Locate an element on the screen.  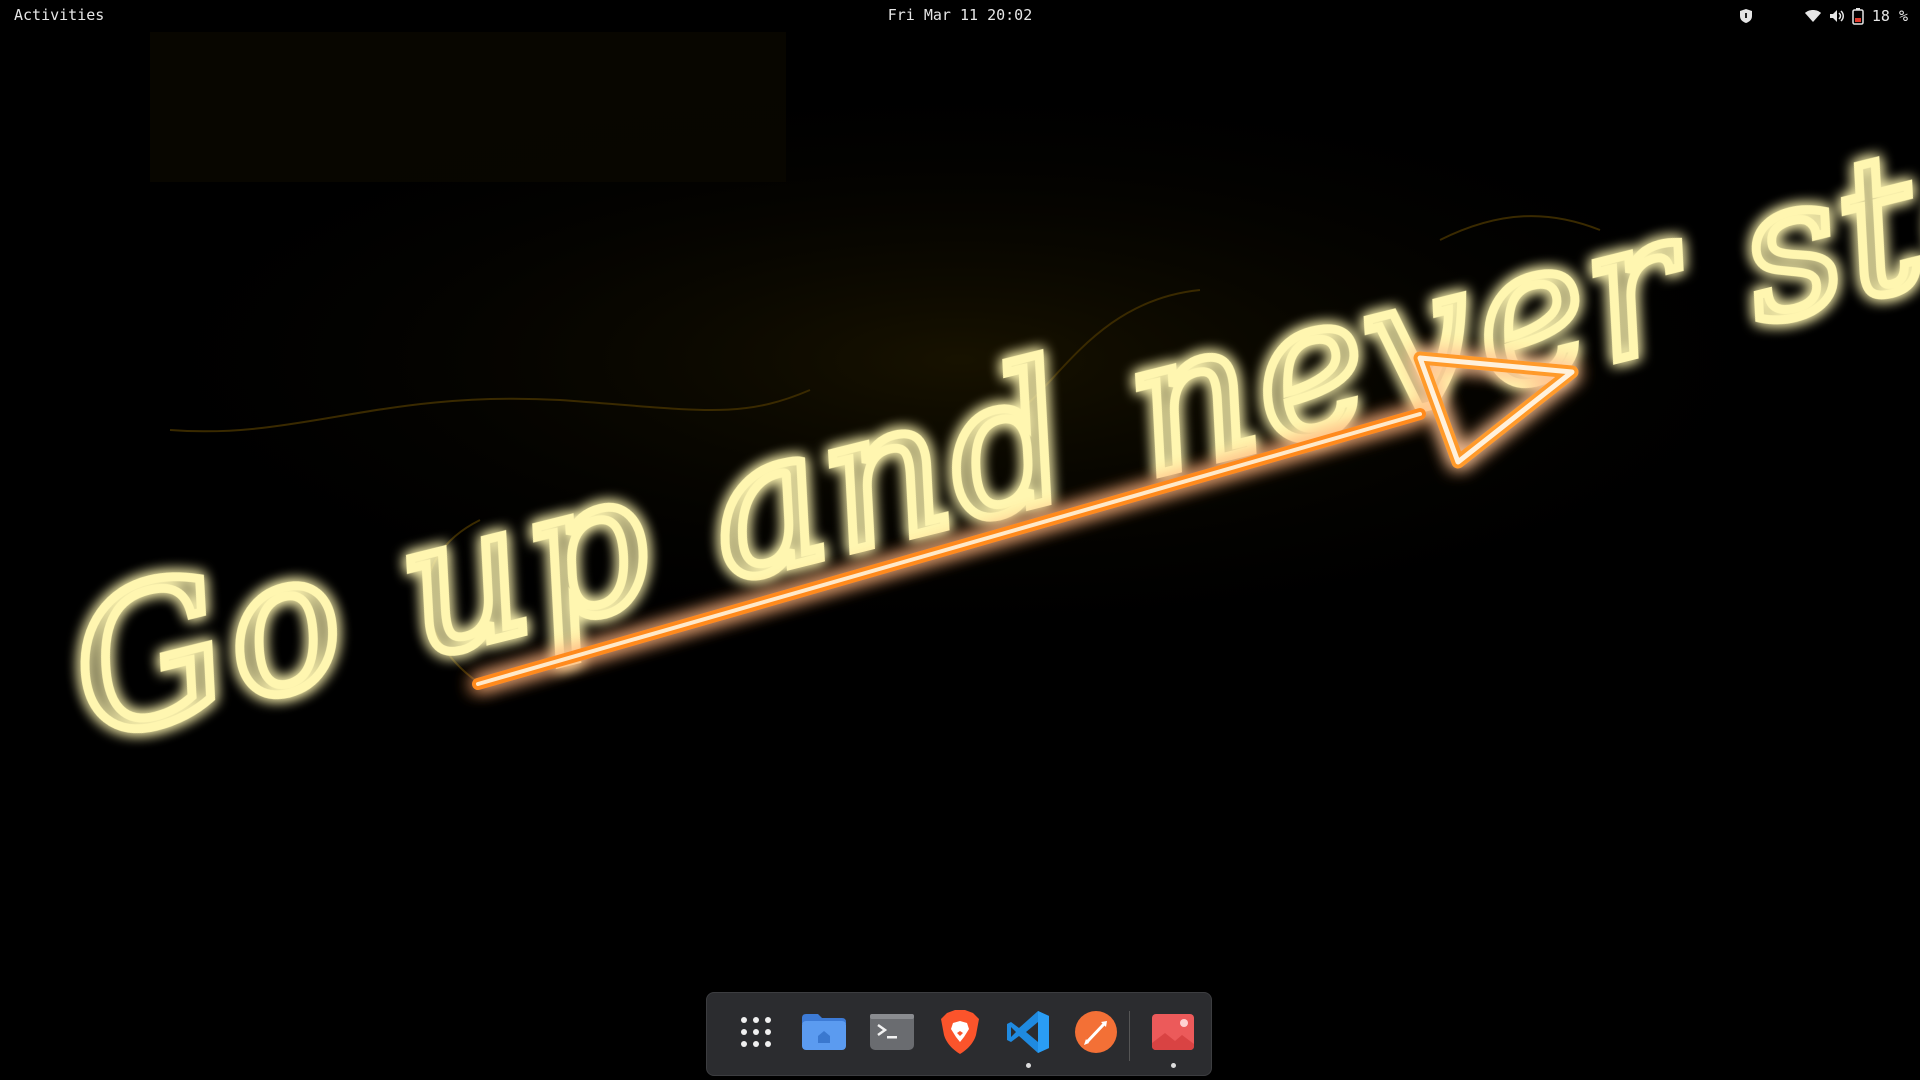
terminal-icon is located at coordinates (892, 1032).